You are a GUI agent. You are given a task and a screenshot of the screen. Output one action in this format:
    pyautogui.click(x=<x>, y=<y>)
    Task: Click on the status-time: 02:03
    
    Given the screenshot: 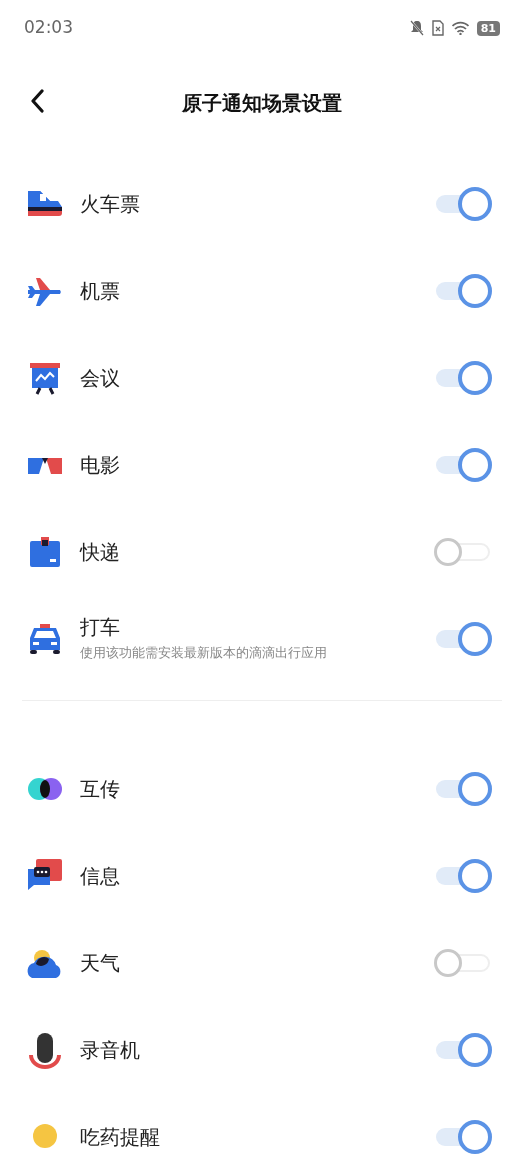 What is the action you would take?
    pyautogui.click(x=48, y=28)
    